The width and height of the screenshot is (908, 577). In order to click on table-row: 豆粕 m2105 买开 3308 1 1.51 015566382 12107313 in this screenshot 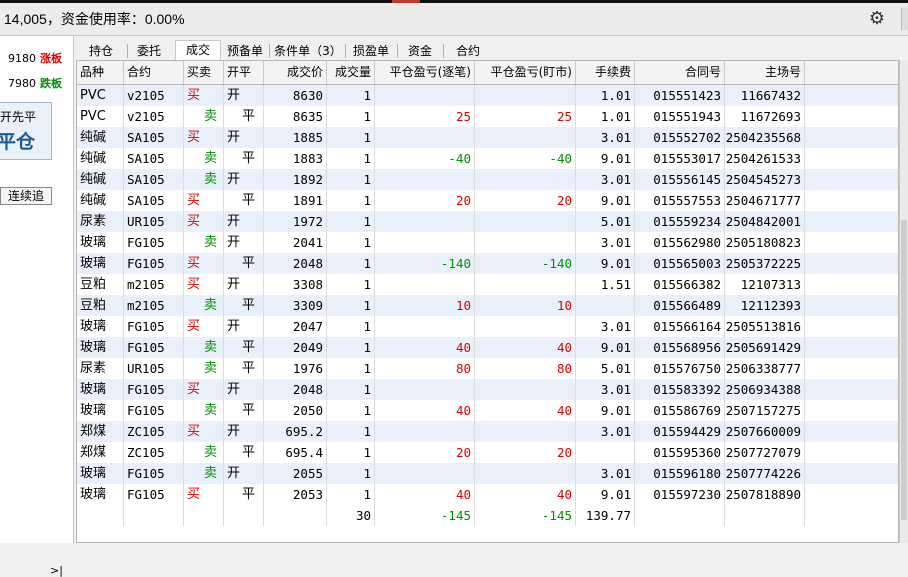, I will do `click(487, 284)`.